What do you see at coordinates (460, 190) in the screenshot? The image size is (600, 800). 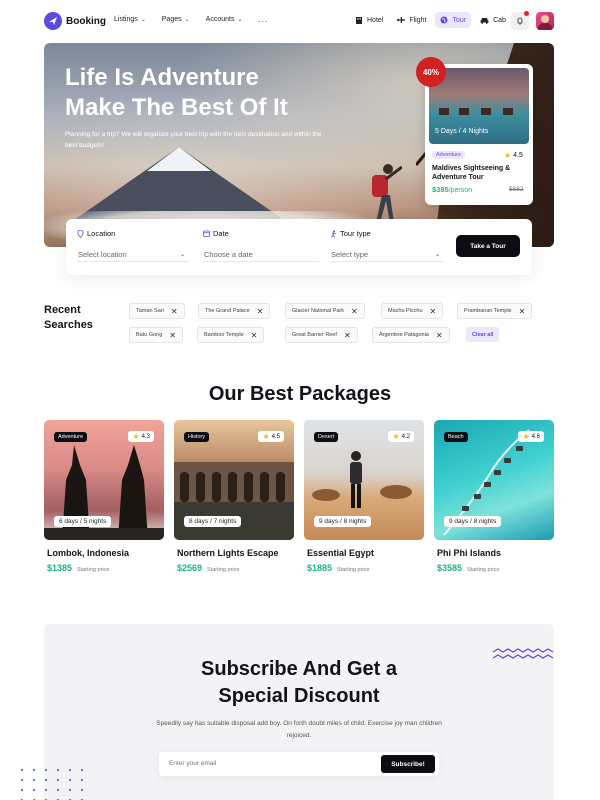 I see `price-unit: /person` at bounding box center [460, 190].